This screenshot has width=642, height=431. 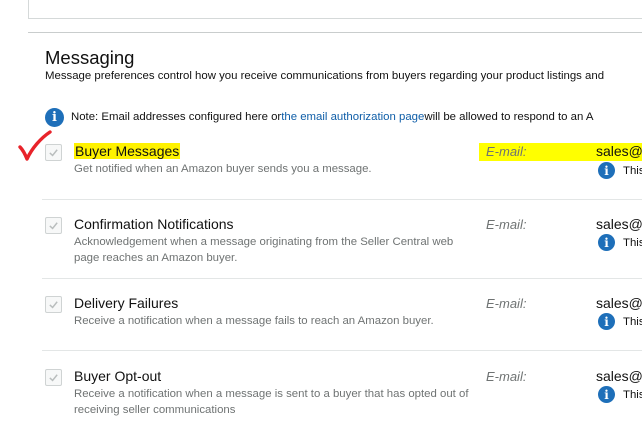 What do you see at coordinates (176, 117) in the screenshot?
I see `note-prefix: Note: Email addresses configured here or` at bounding box center [176, 117].